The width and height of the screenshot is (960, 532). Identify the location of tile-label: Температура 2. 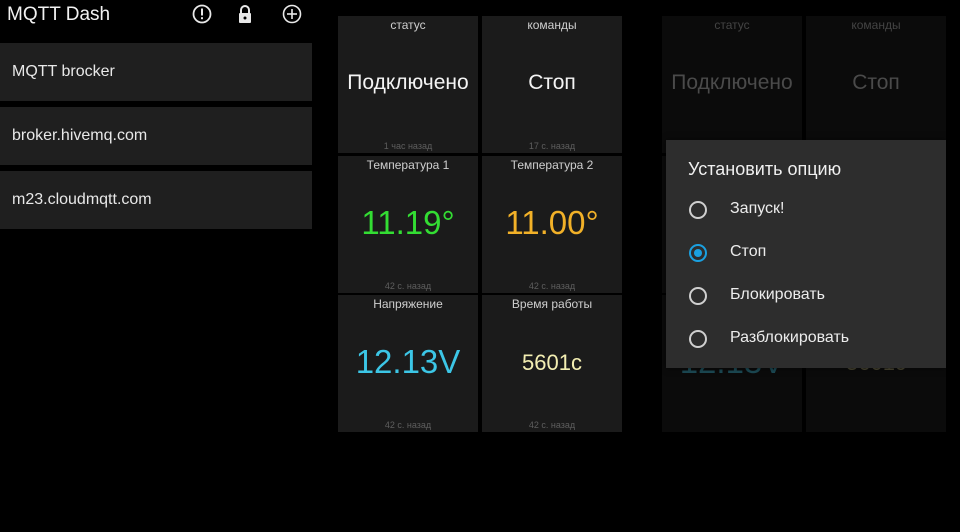
(552, 165).